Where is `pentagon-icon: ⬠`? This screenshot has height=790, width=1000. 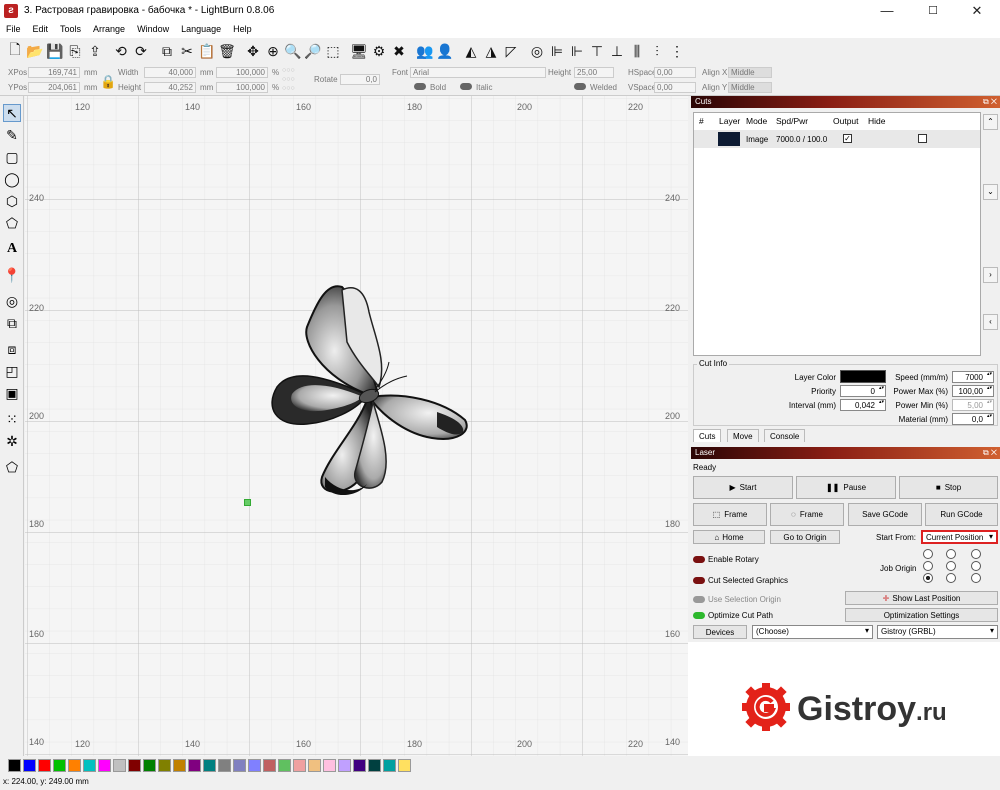
pentagon-icon: ⬠ is located at coordinates (12, 223).